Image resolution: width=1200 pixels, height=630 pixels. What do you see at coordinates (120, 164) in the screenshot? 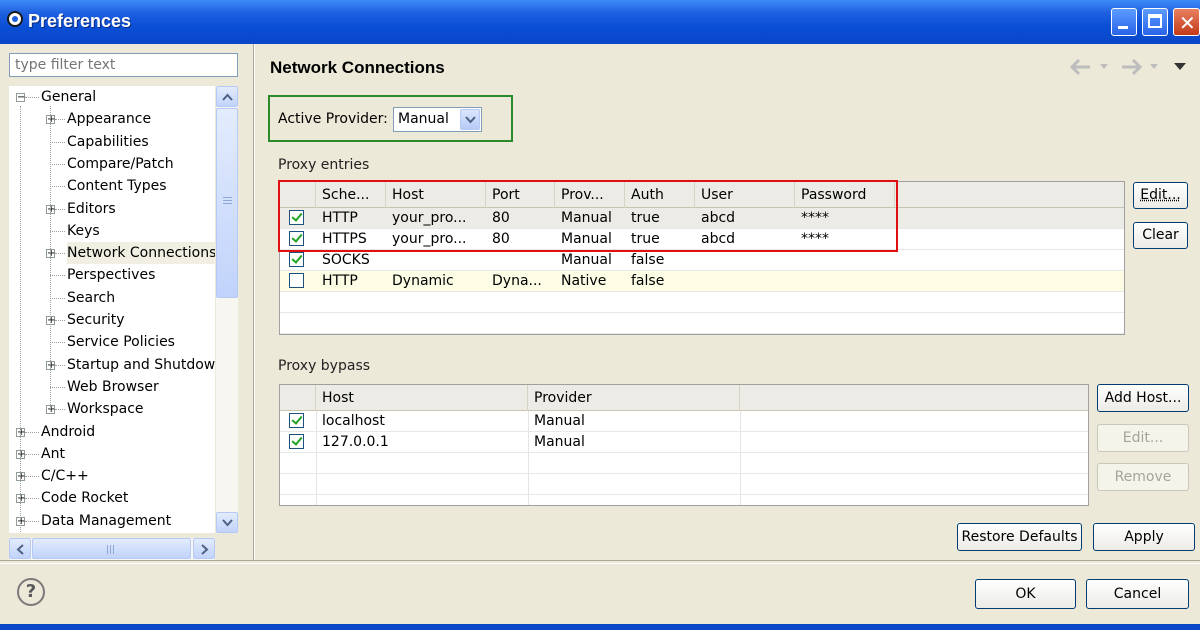
I see `tree-item-compare-patch: Compare/Patch` at bounding box center [120, 164].